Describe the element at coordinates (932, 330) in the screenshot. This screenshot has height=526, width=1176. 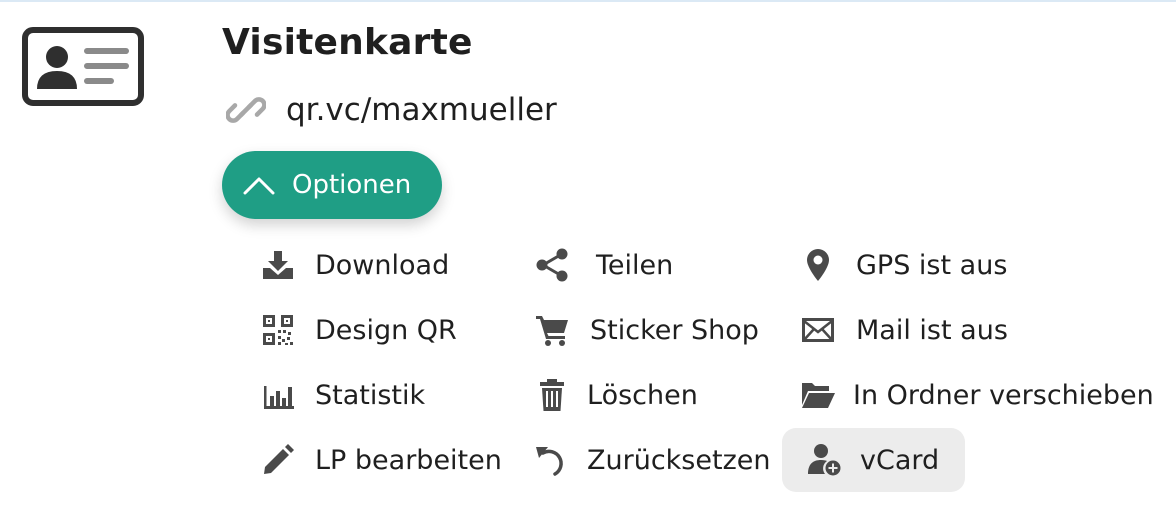
I see `menu-item-label: Mail ist aus` at that location.